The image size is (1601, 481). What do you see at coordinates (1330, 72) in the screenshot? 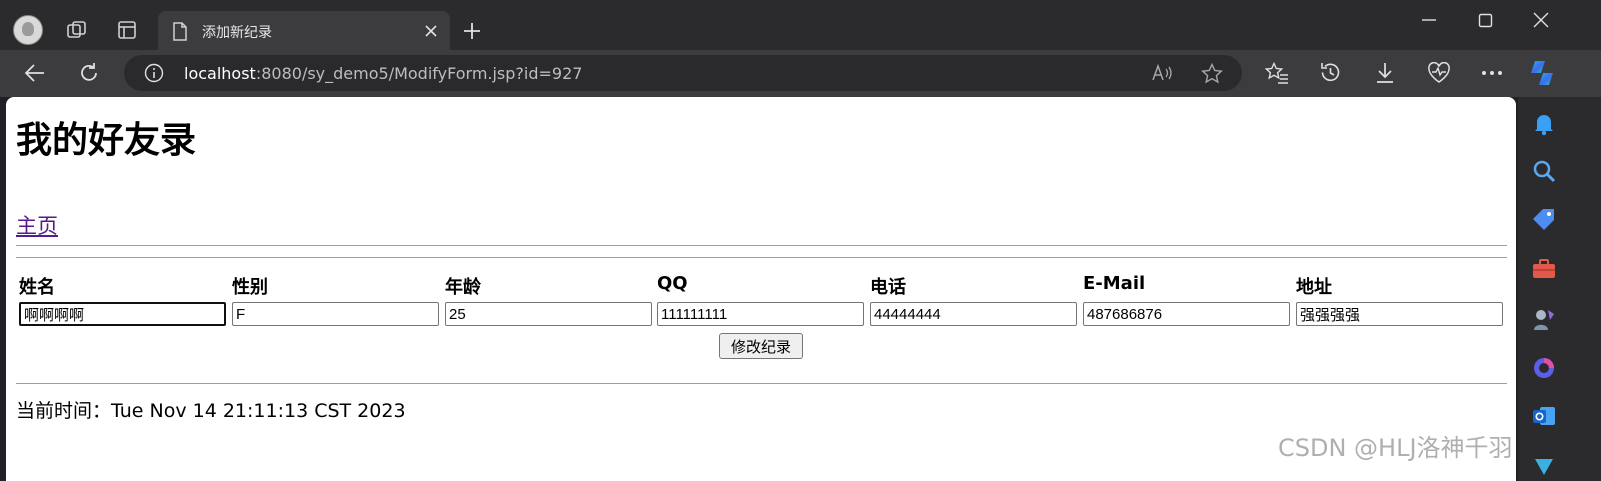
I see `history-icon` at bounding box center [1330, 72].